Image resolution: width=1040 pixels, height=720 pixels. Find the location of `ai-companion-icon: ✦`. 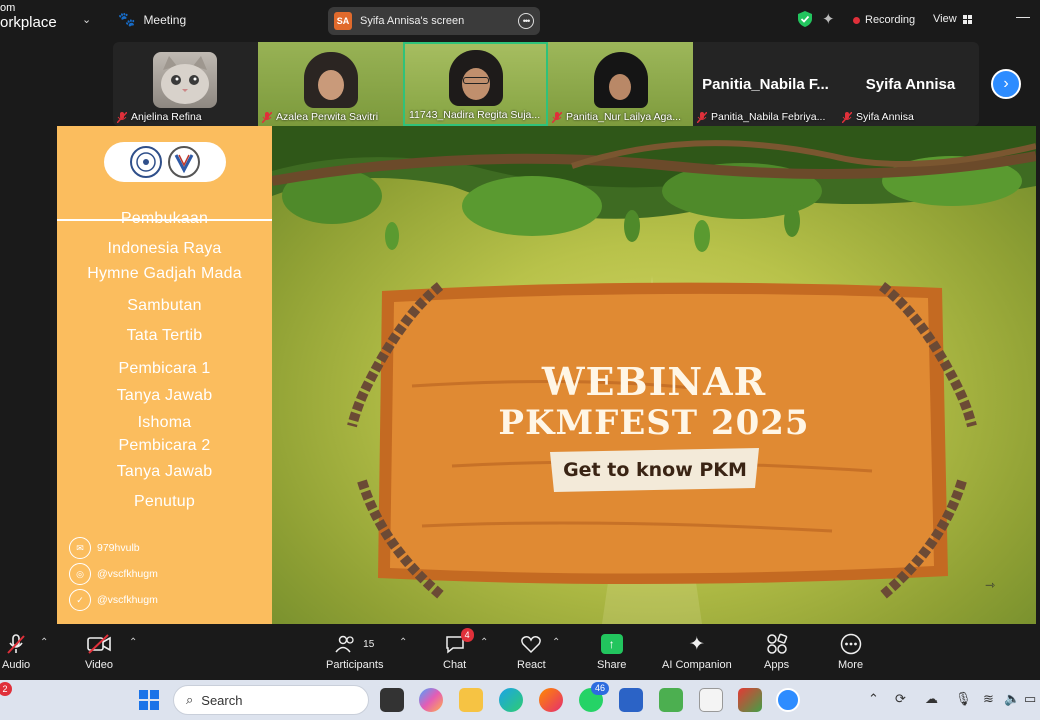

ai-companion-icon: ✦ is located at coordinates (696, 644).